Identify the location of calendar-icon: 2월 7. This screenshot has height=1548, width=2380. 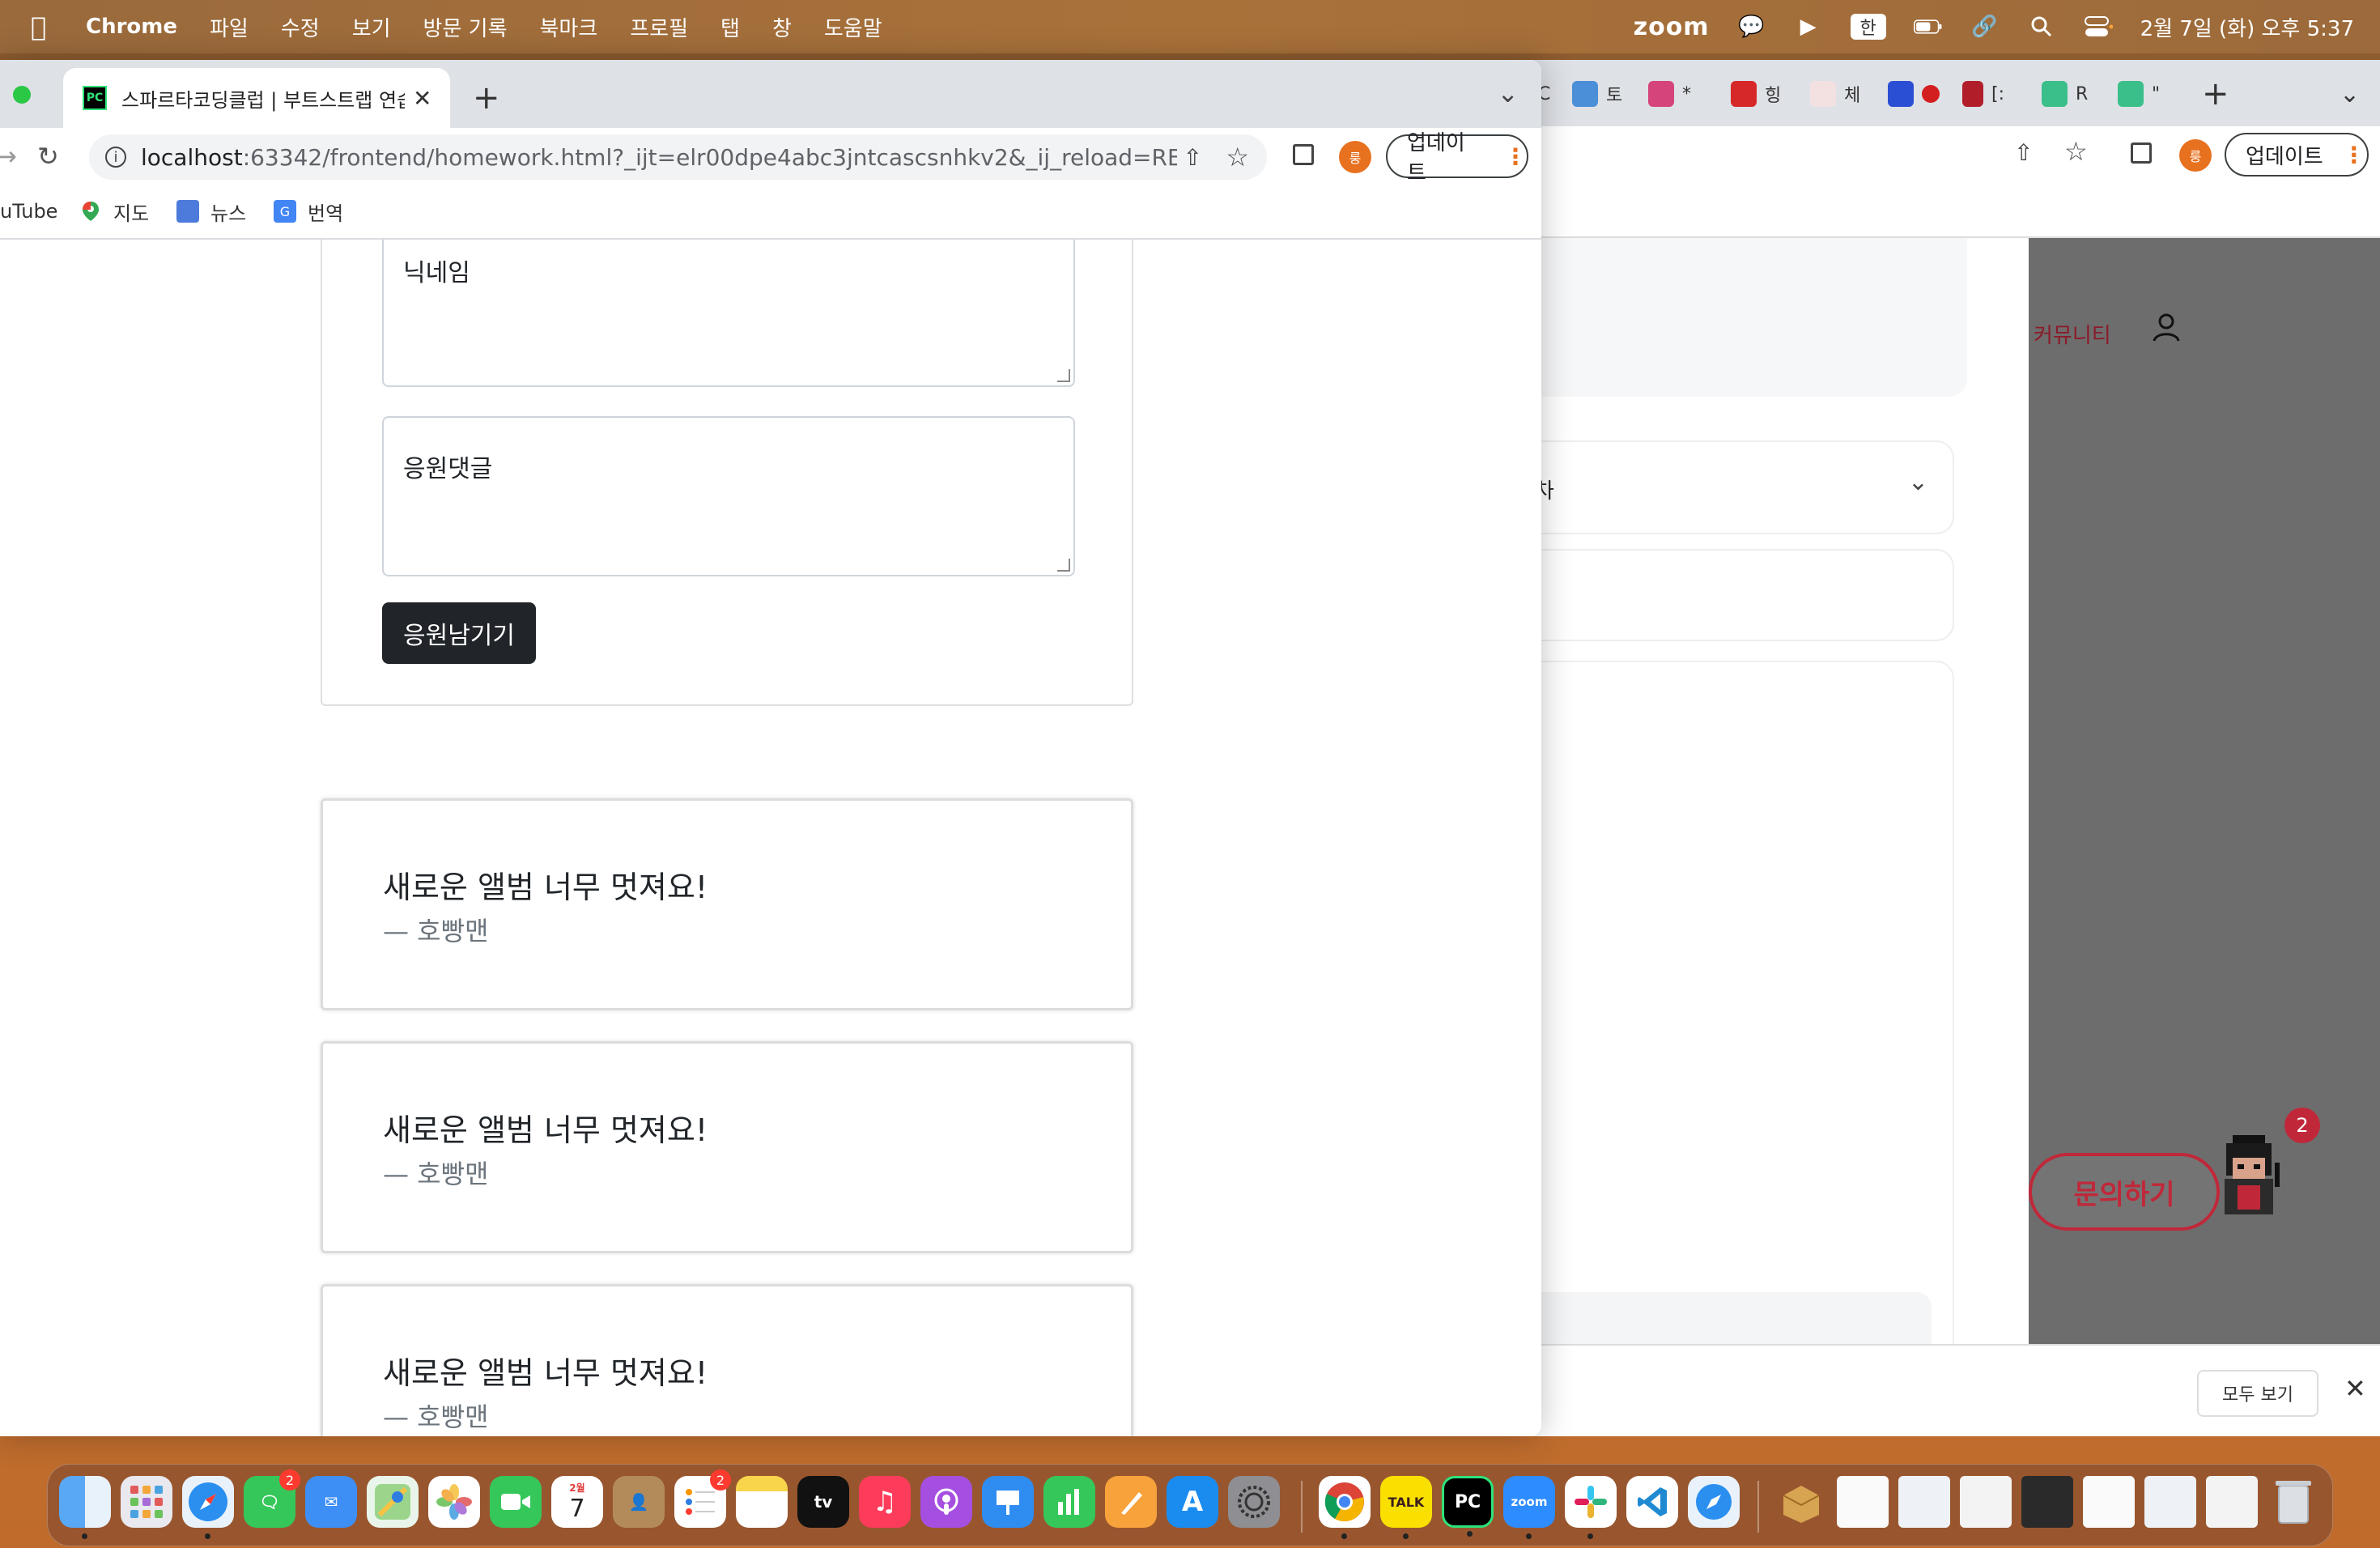
(577, 1502).